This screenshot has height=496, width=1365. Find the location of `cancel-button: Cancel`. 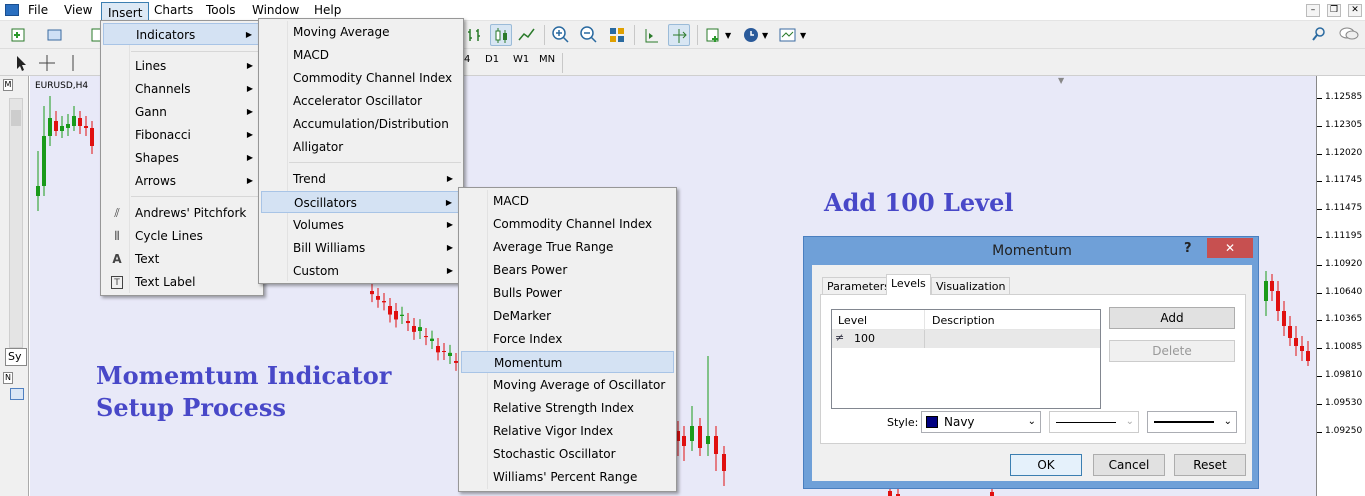

cancel-button: Cancel is located at coordinates (1129, 465).